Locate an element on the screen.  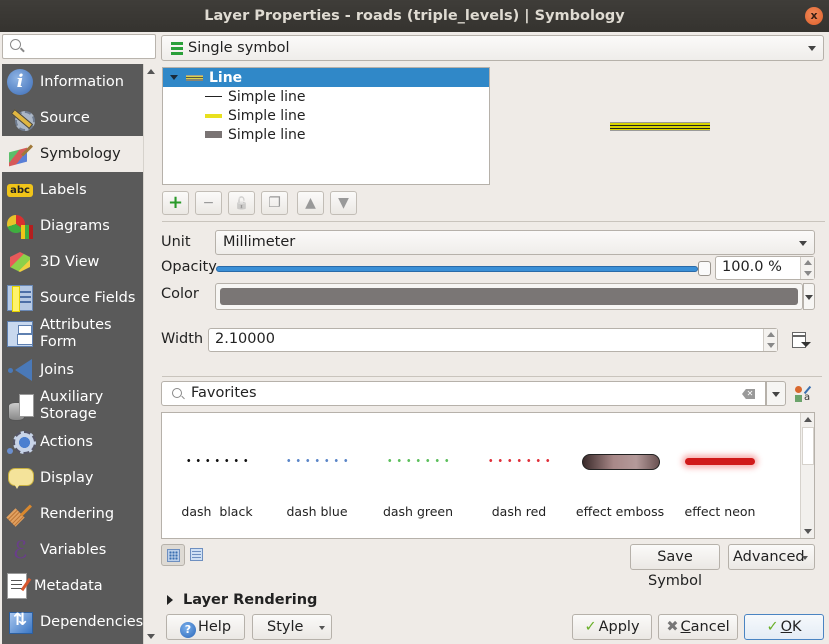
sidebar-item-label: Joins is located at coordinates (57, 370).